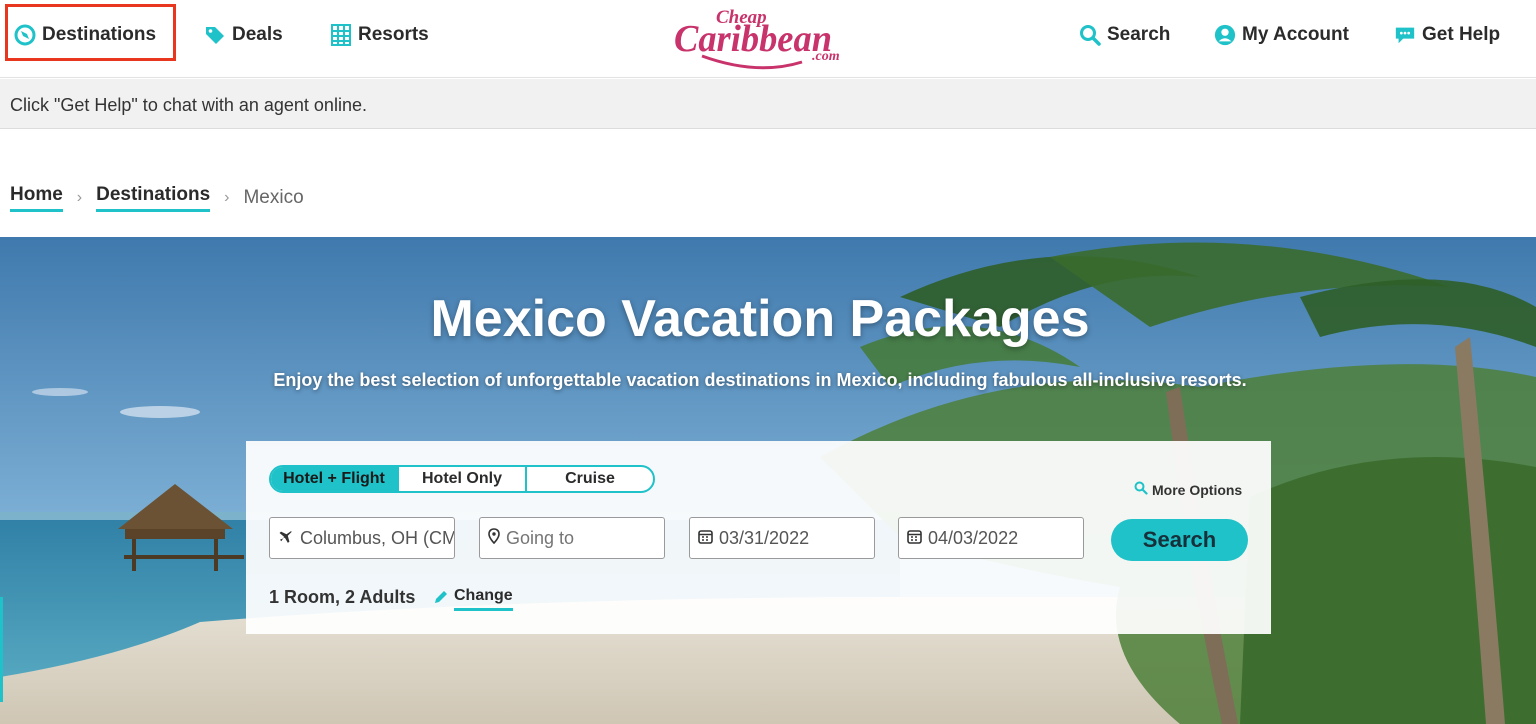  Describe the element at coordinates (215, 35) in the screenshot. I see `tag-icon` at that location.